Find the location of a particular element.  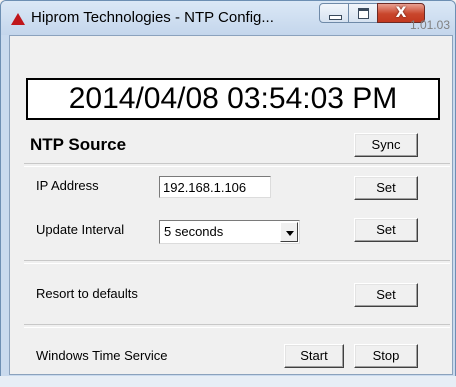

ip-address-input is located at coordinates (215, 187).